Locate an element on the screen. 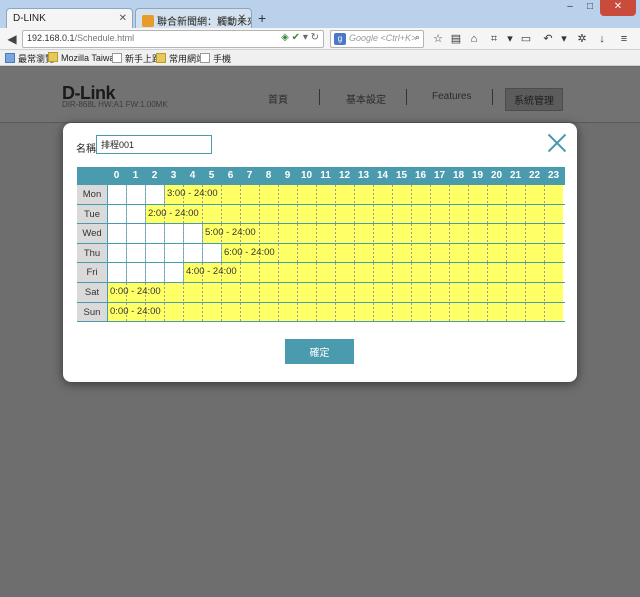 The height and width of the screenshot is (597, 640). schedule-time-label: 5:00 - 24:00 is located at coordinates (230, 233).